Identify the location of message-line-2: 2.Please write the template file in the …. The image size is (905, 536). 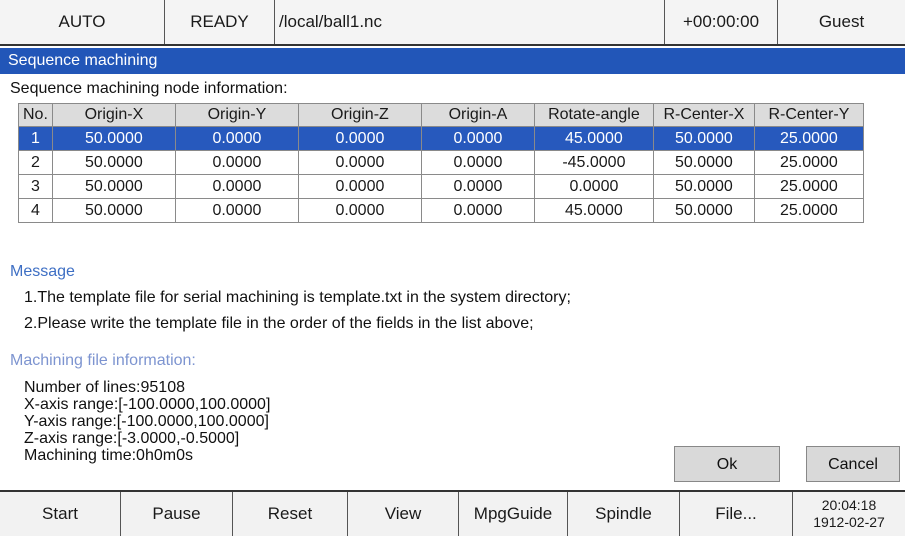
(279, 323).